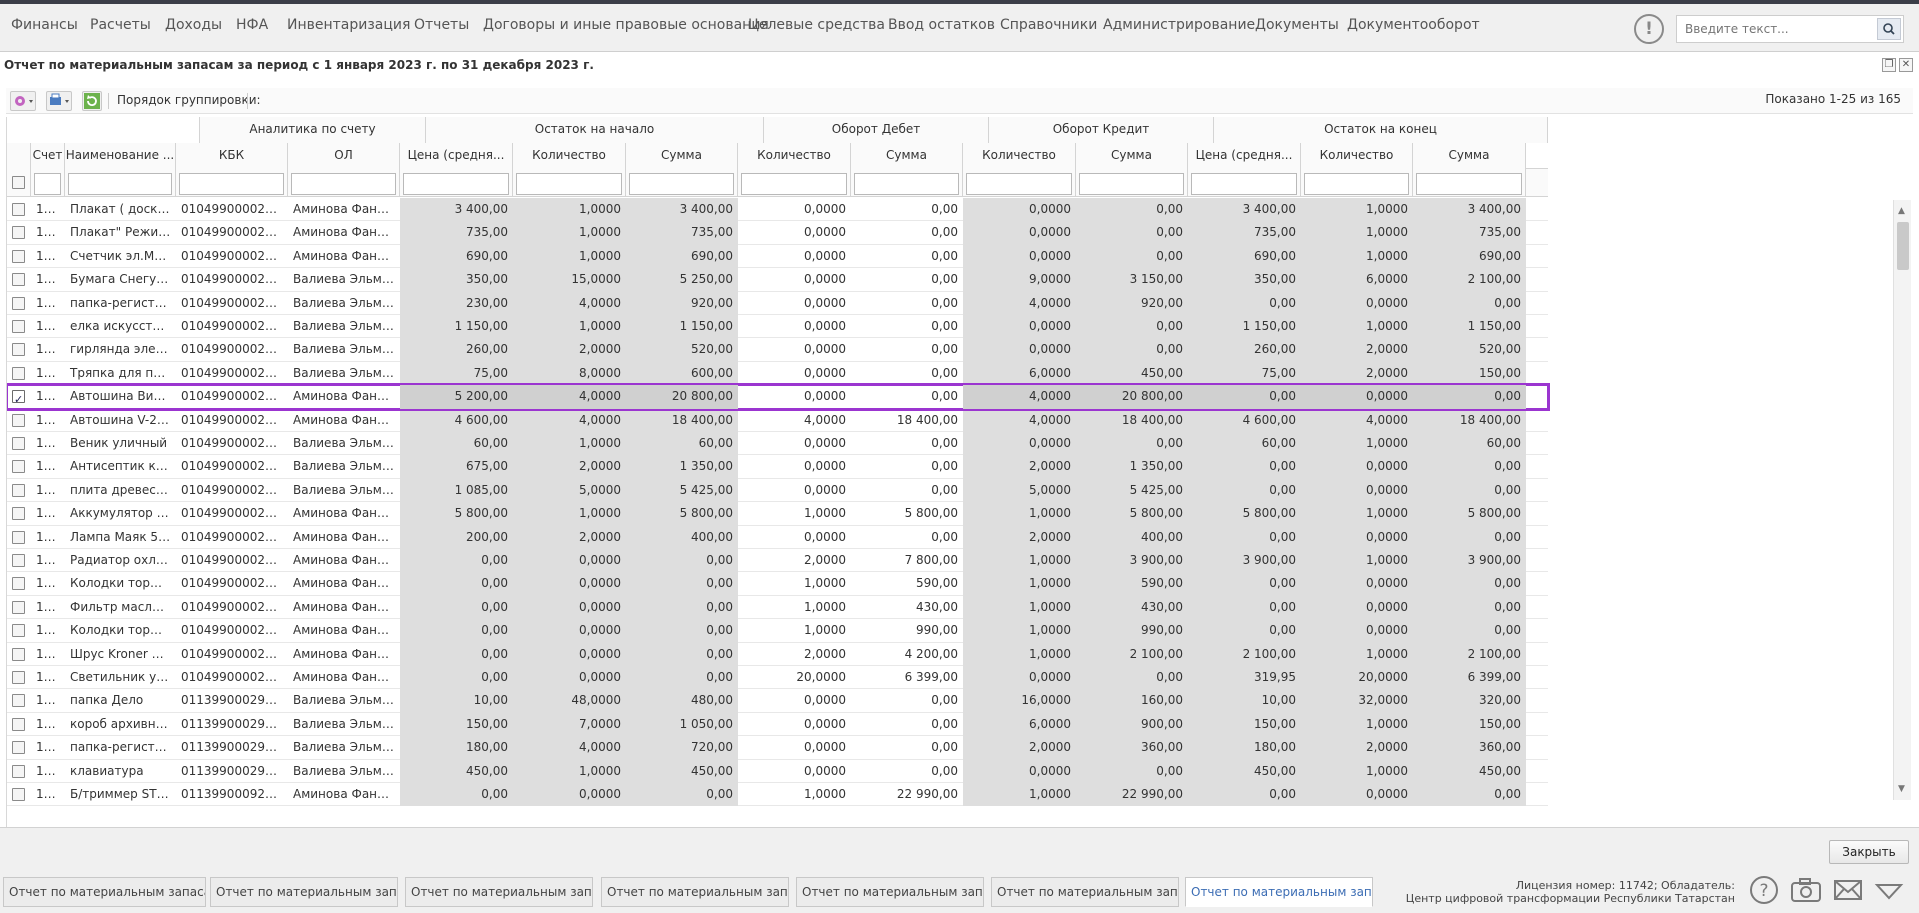  Describe the element at coordinates (1649, 29) in the screenshot. I see `notification-icon: !` at that location.